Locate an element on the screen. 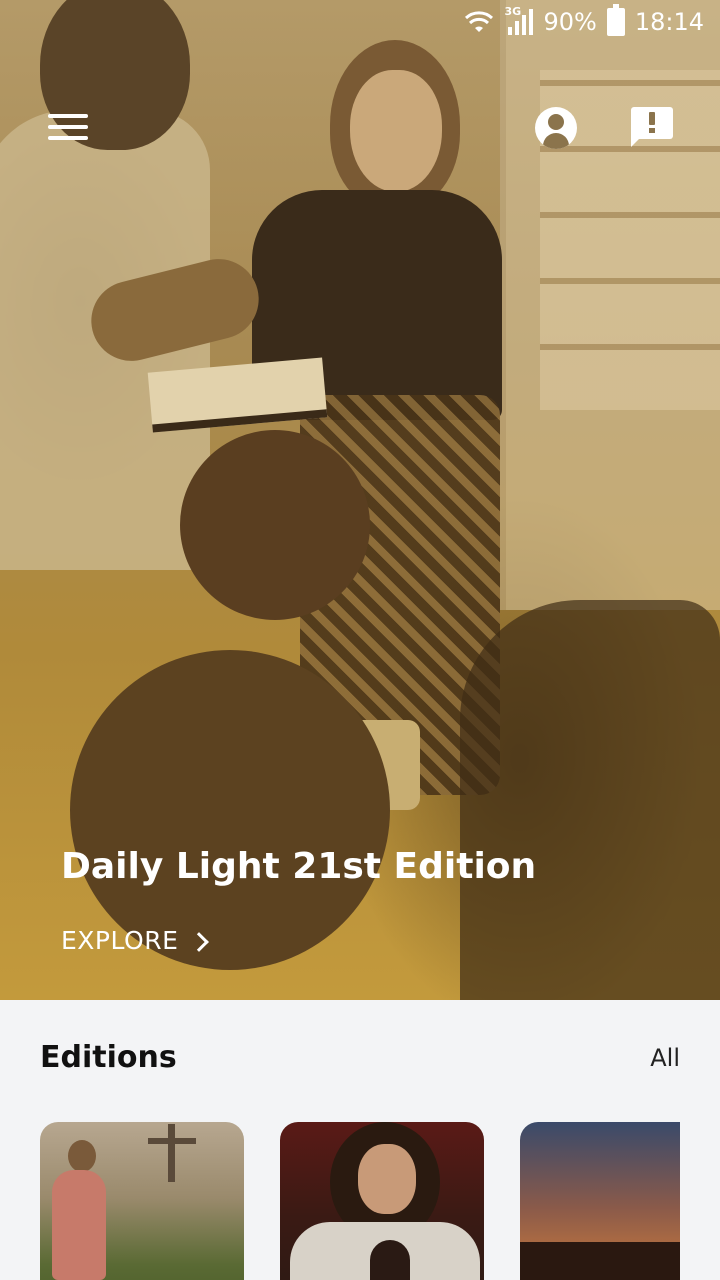 Image resolution: width=720 pixels, height=1280 pixels. status-icons: 3G 90% 18:14 is located at coordinates (584, 20).